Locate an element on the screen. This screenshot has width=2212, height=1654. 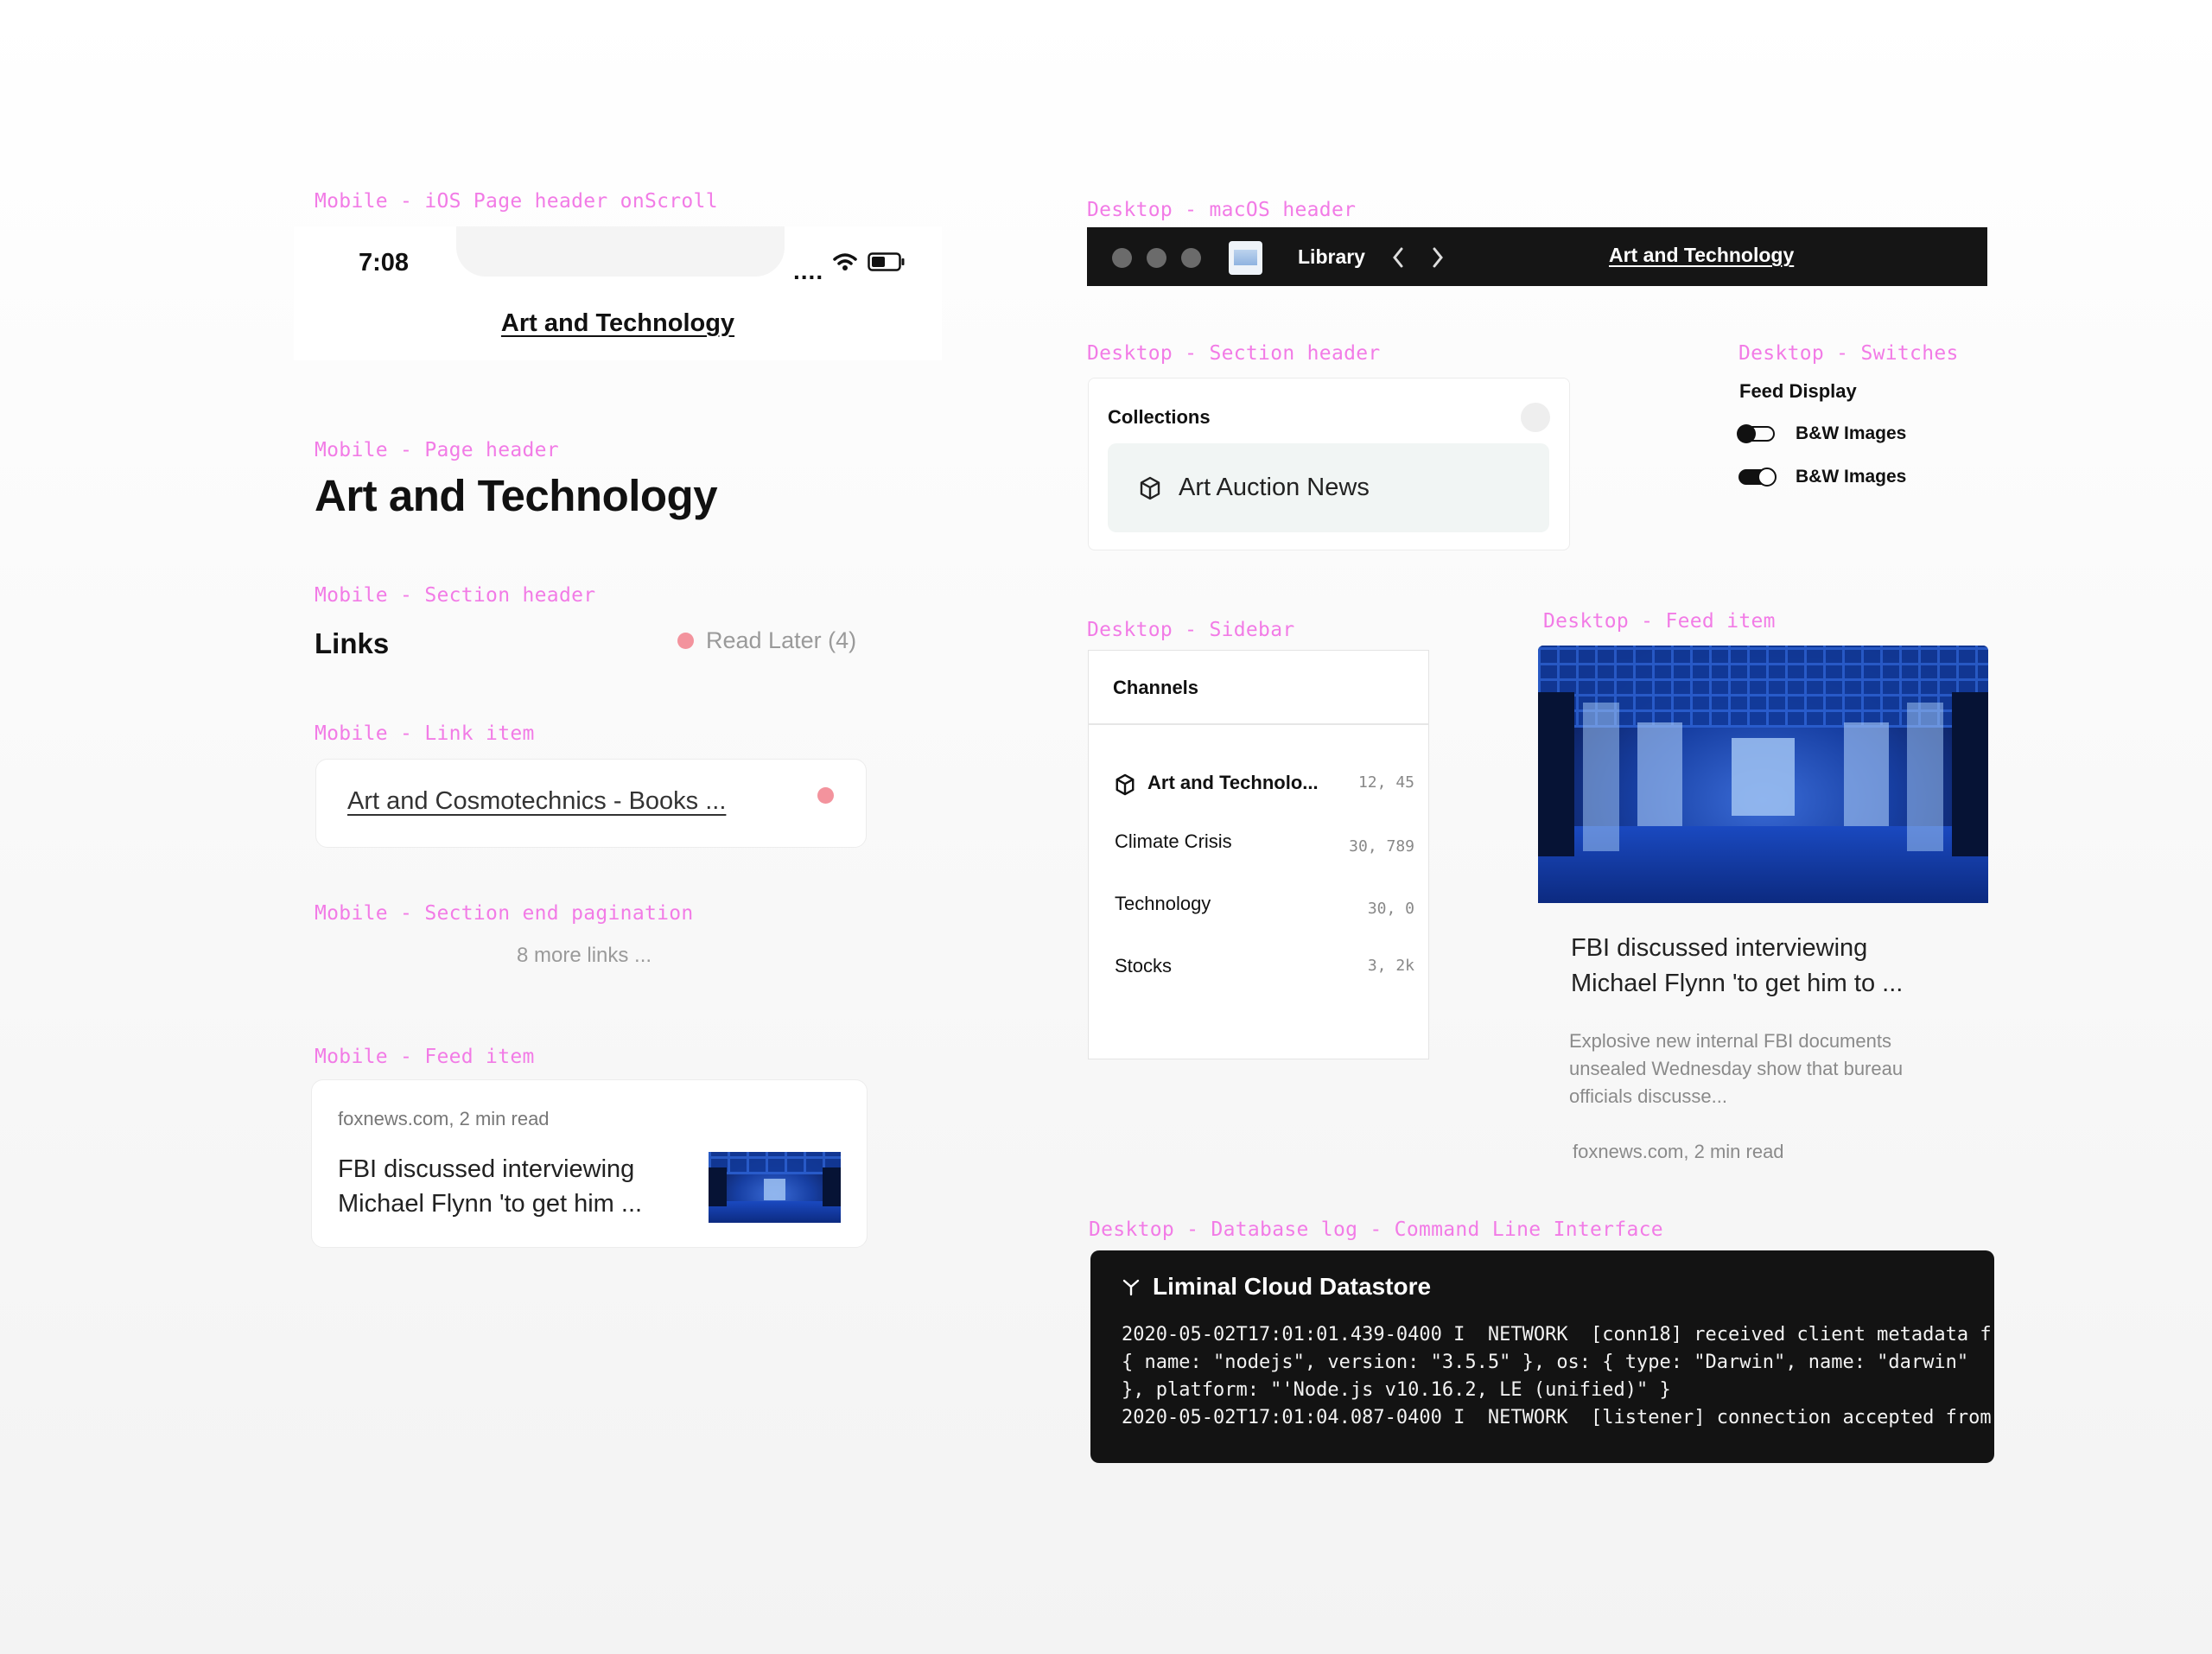
collections-action-button is located at coordinates (1535, 417).